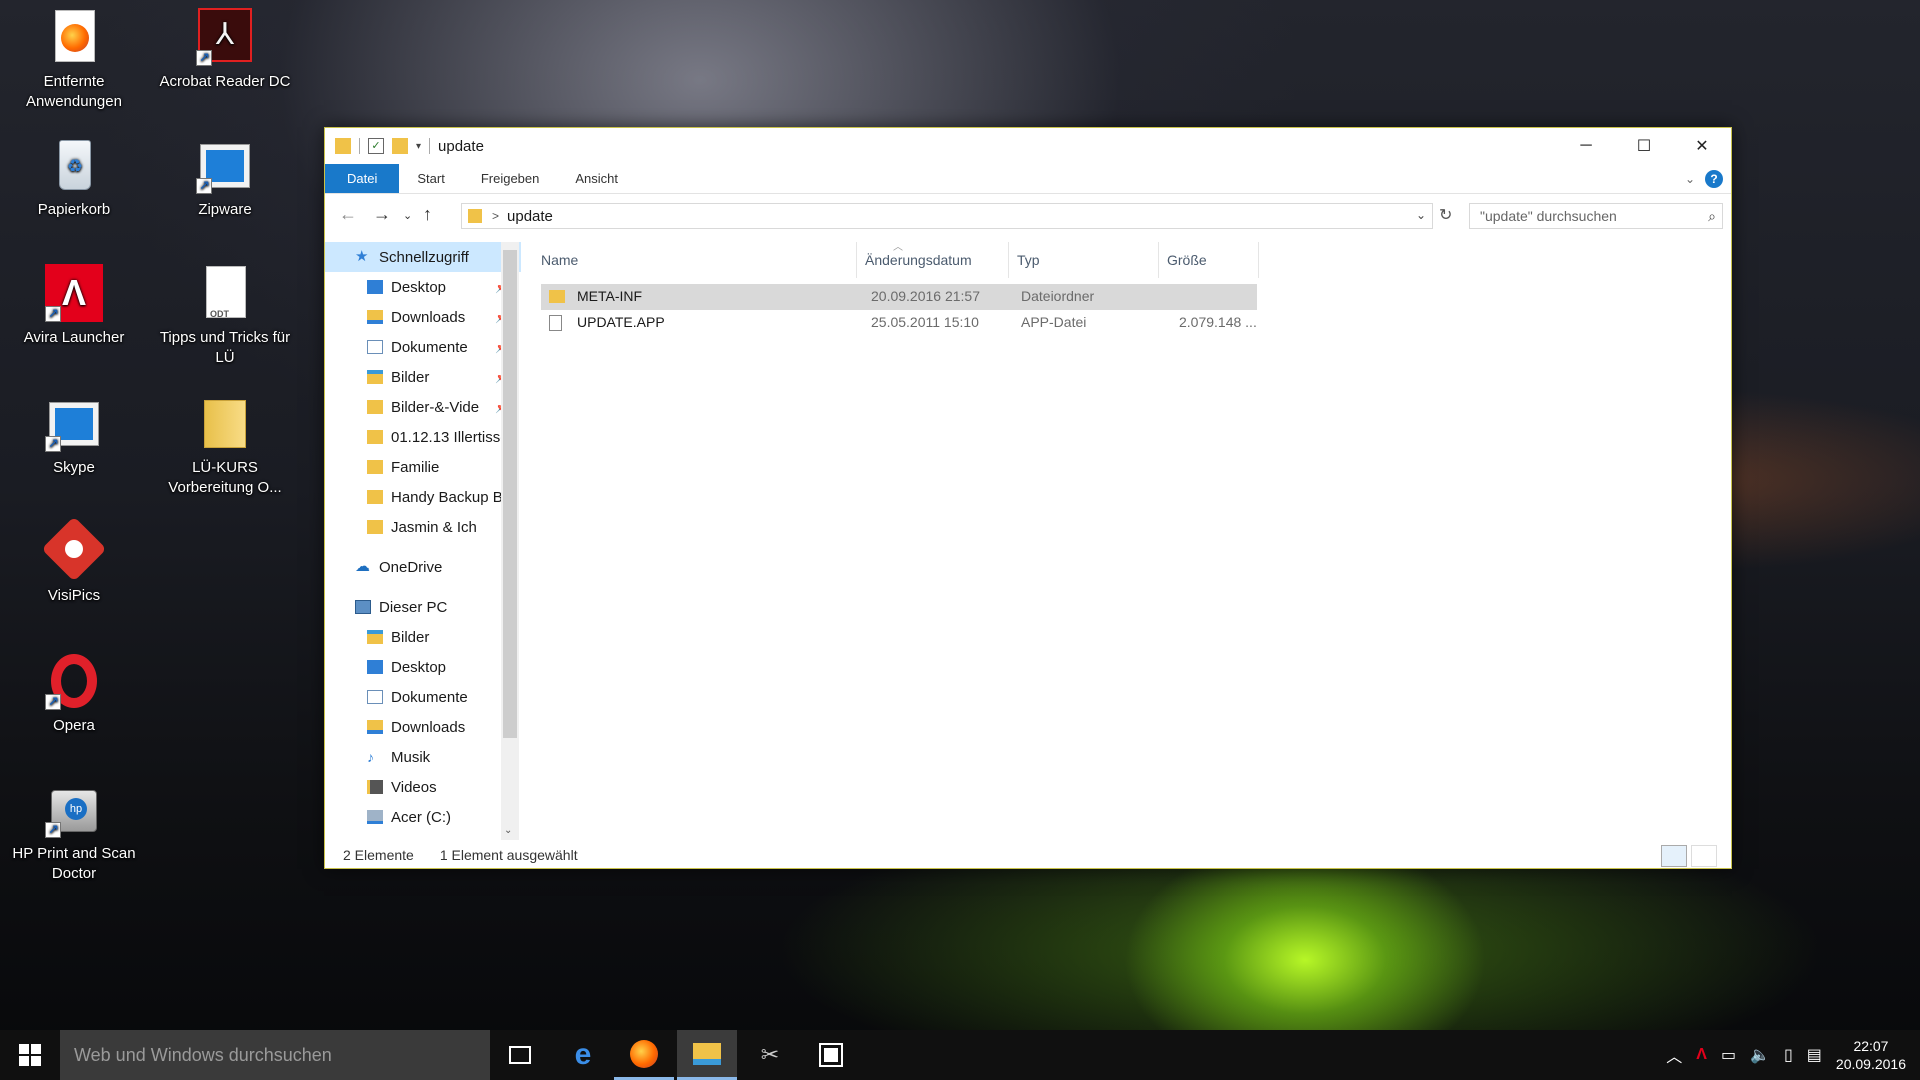 This screenshot has width=1920, height=1080. Describe the element at coordinates (508, 830) in the screenshot. I see `scroll-down-arrow-icon: ⌄` at that location.